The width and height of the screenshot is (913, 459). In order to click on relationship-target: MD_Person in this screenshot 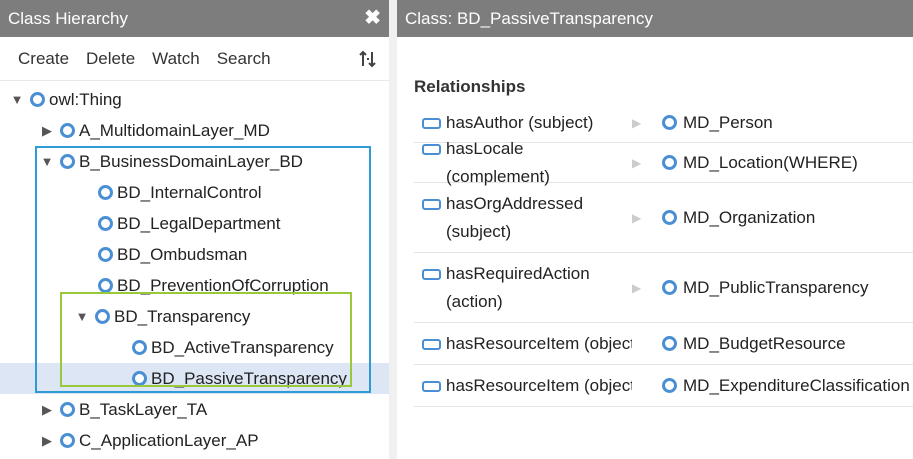, I will do `click(728, 123)`.